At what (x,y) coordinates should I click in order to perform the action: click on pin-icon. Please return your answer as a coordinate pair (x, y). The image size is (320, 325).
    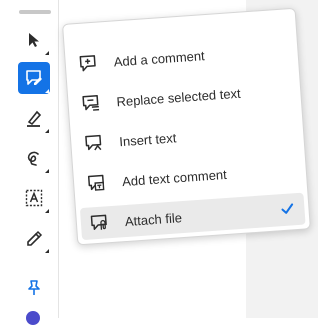
    Looking at the image, I should click on (34, 288).